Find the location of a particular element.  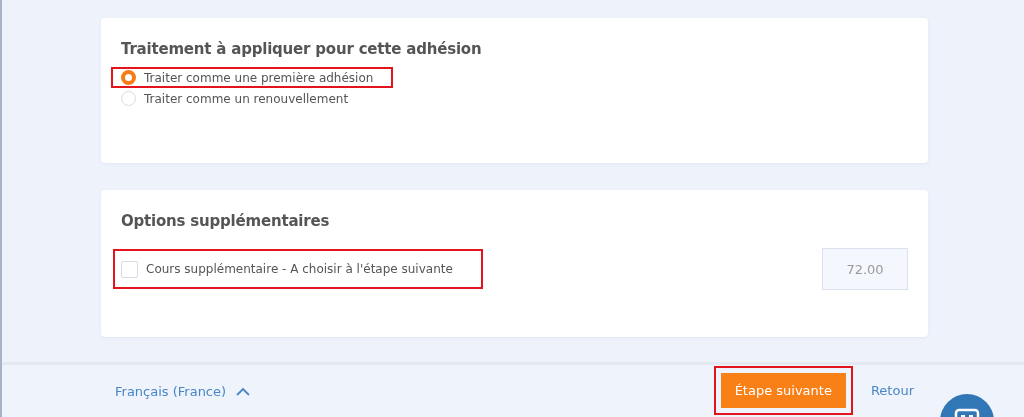

next-step-button: Étape suivante is located at coordinates (783, 390).